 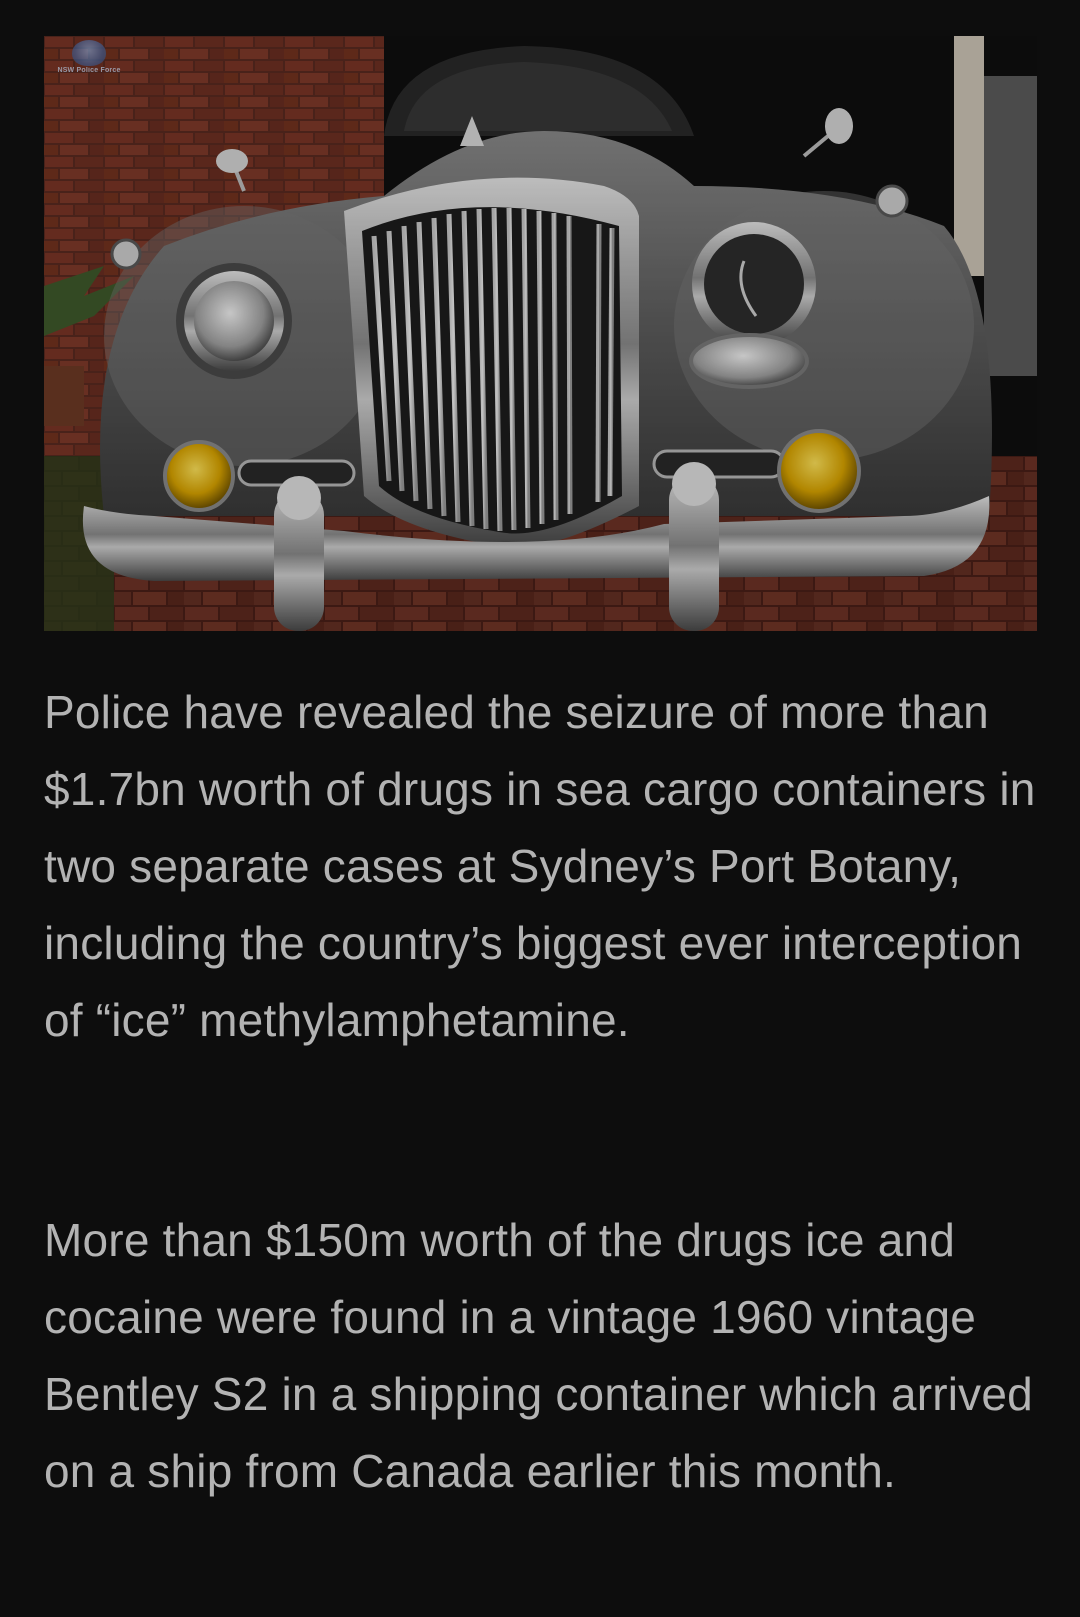 What do you see at coordinates (89, 70) in the screenshot?
I see `watermark-label: NSW Police Force` at bounding box center [89, 70].